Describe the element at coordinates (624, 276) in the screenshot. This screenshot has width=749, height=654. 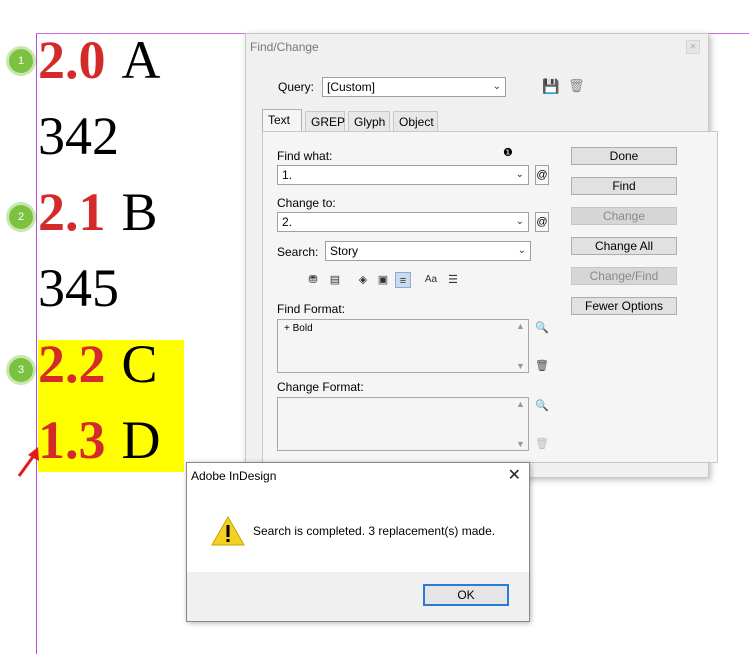
I see `change-find-button: Change/Find` at that location.